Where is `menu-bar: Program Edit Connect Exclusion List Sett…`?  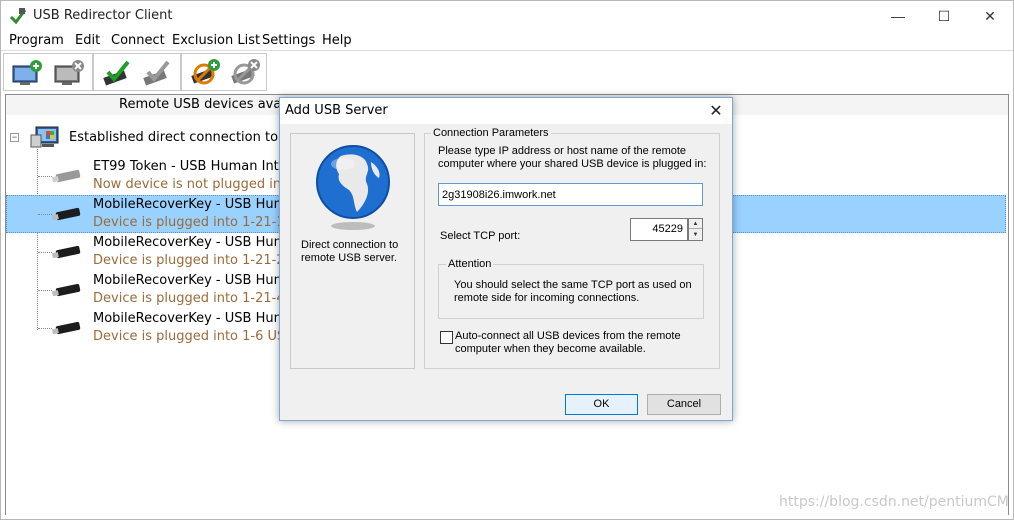
menu-bar: Program Edit Connect Exclusion List Sett… is located at coordinates (507, 41).